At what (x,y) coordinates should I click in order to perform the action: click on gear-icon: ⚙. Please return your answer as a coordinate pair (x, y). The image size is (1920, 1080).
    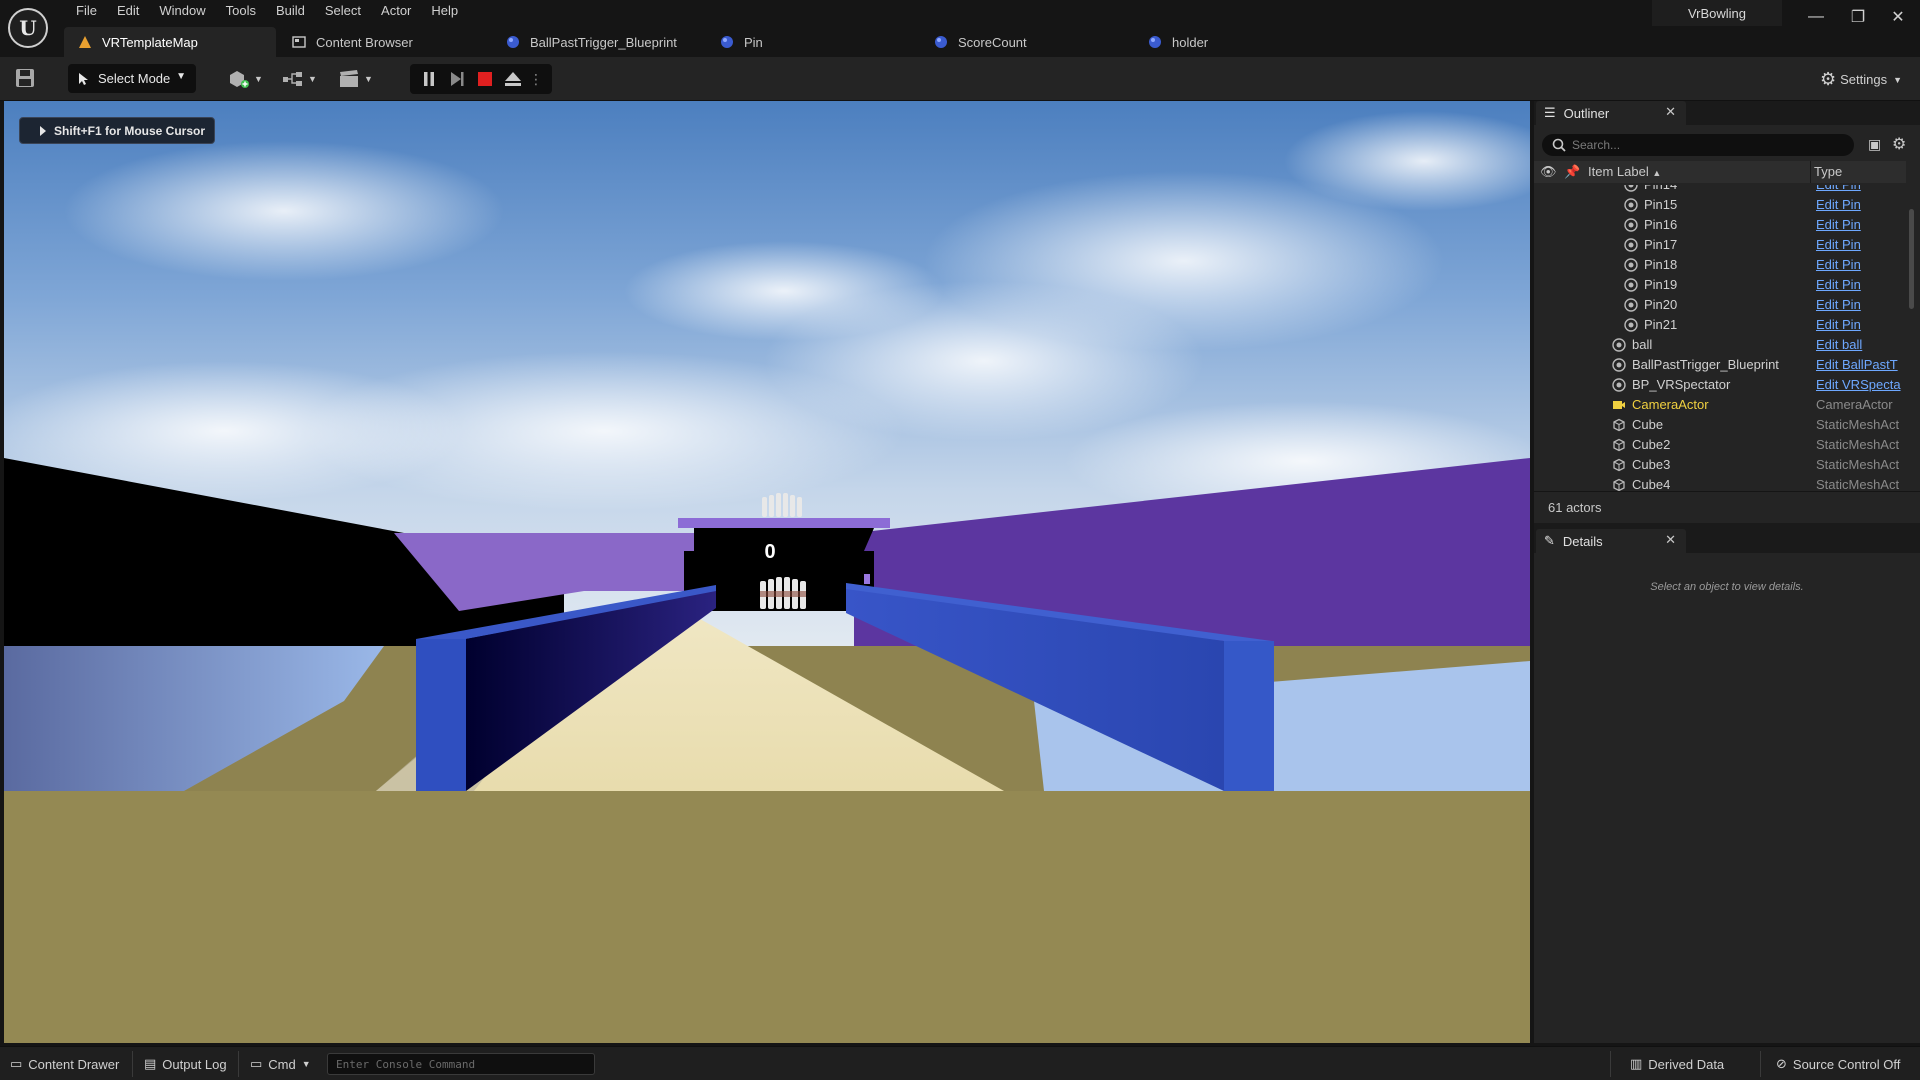
    Looking at the image, I should click on (1899, 144).